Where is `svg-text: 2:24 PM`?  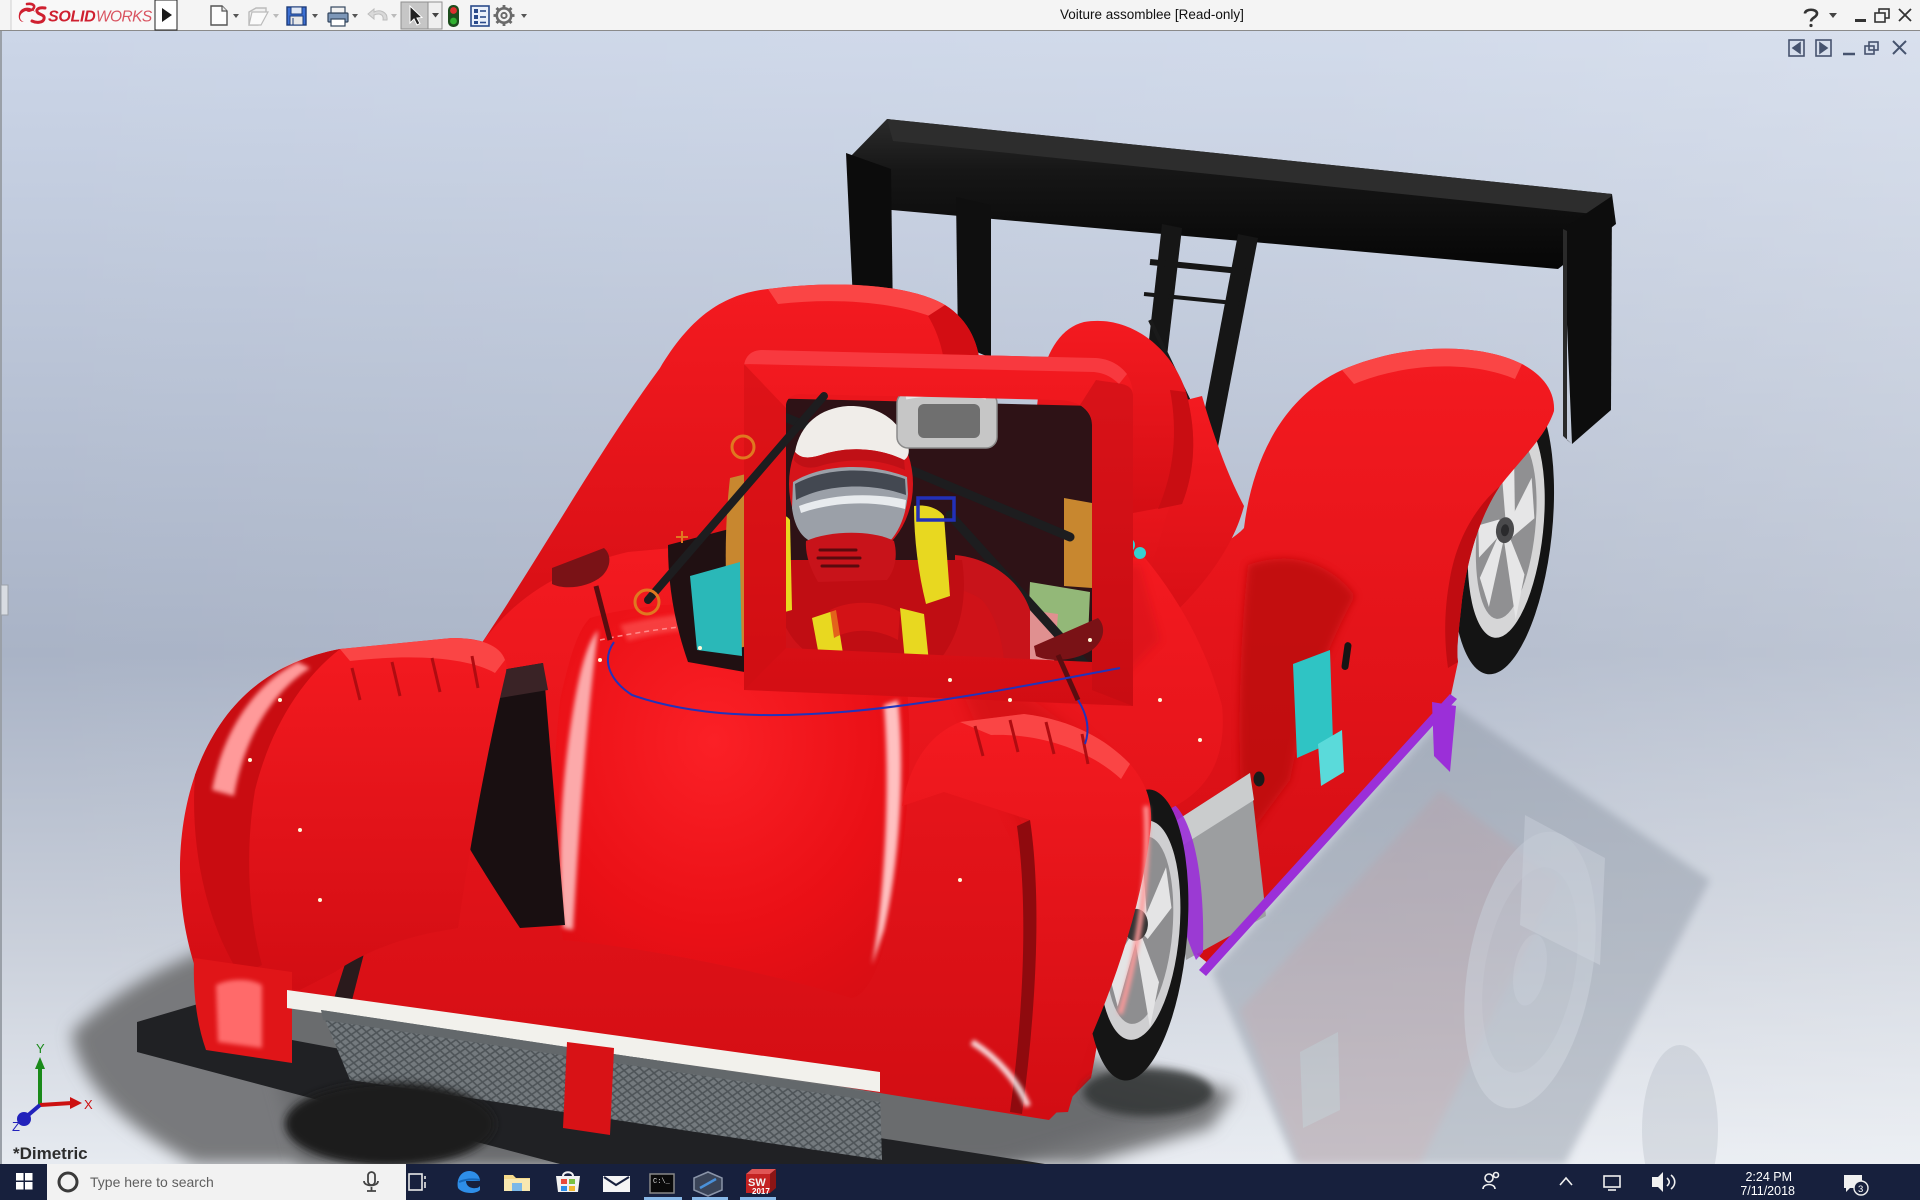 svg-text: 2:24 PM is located at coordinates (1768, 1177).